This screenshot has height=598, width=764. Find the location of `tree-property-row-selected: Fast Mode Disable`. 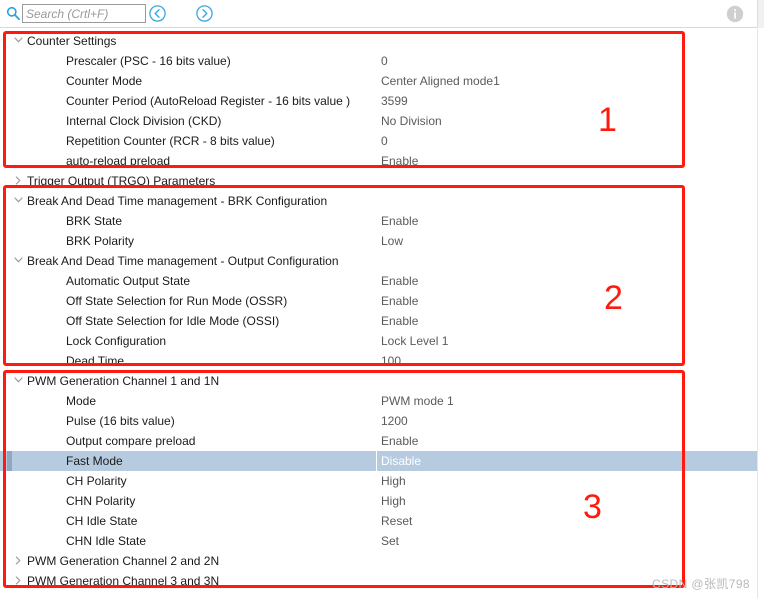

tree-property-row-selected: Fast Mode Disable is located at coordinates (382, 461).